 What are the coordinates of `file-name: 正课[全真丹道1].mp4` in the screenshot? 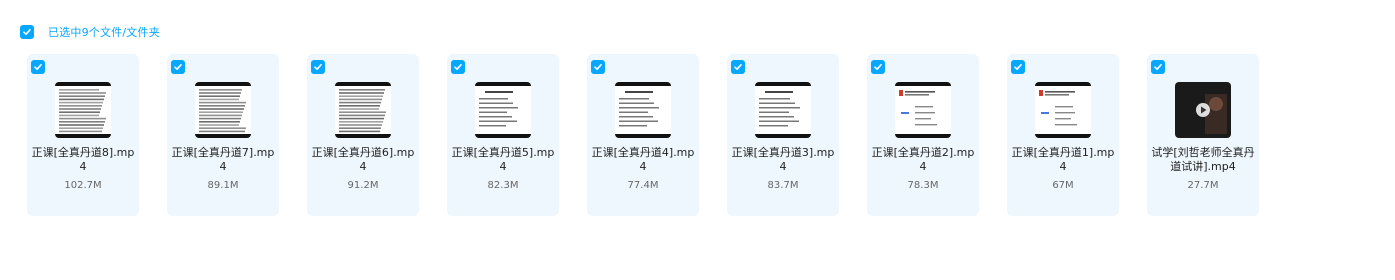 It's located at (1063, 159).